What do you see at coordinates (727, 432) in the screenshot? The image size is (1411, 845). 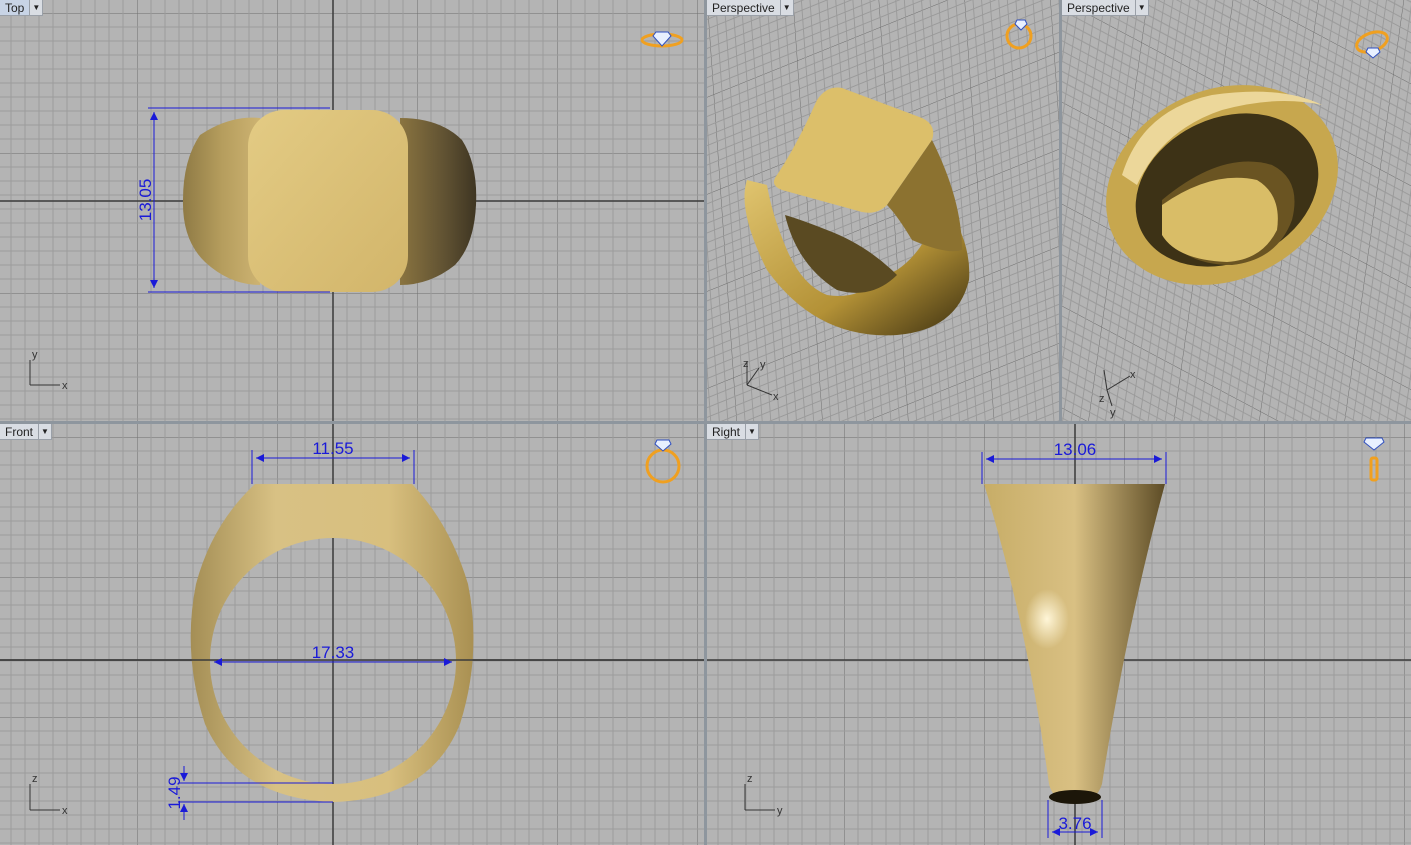 I see `viewport-title: Right` at bounding box center [727, 432].